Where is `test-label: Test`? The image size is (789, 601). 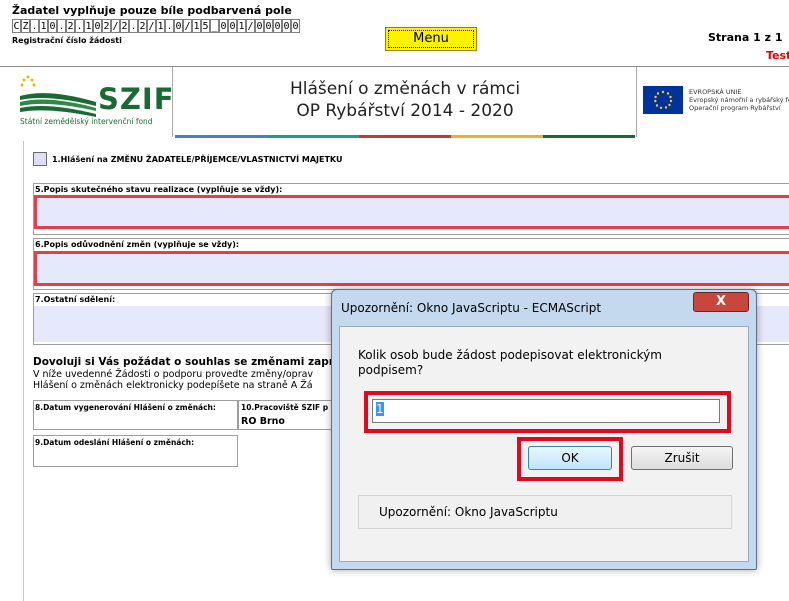
test-label: Test is located at coordinates (777, 55).